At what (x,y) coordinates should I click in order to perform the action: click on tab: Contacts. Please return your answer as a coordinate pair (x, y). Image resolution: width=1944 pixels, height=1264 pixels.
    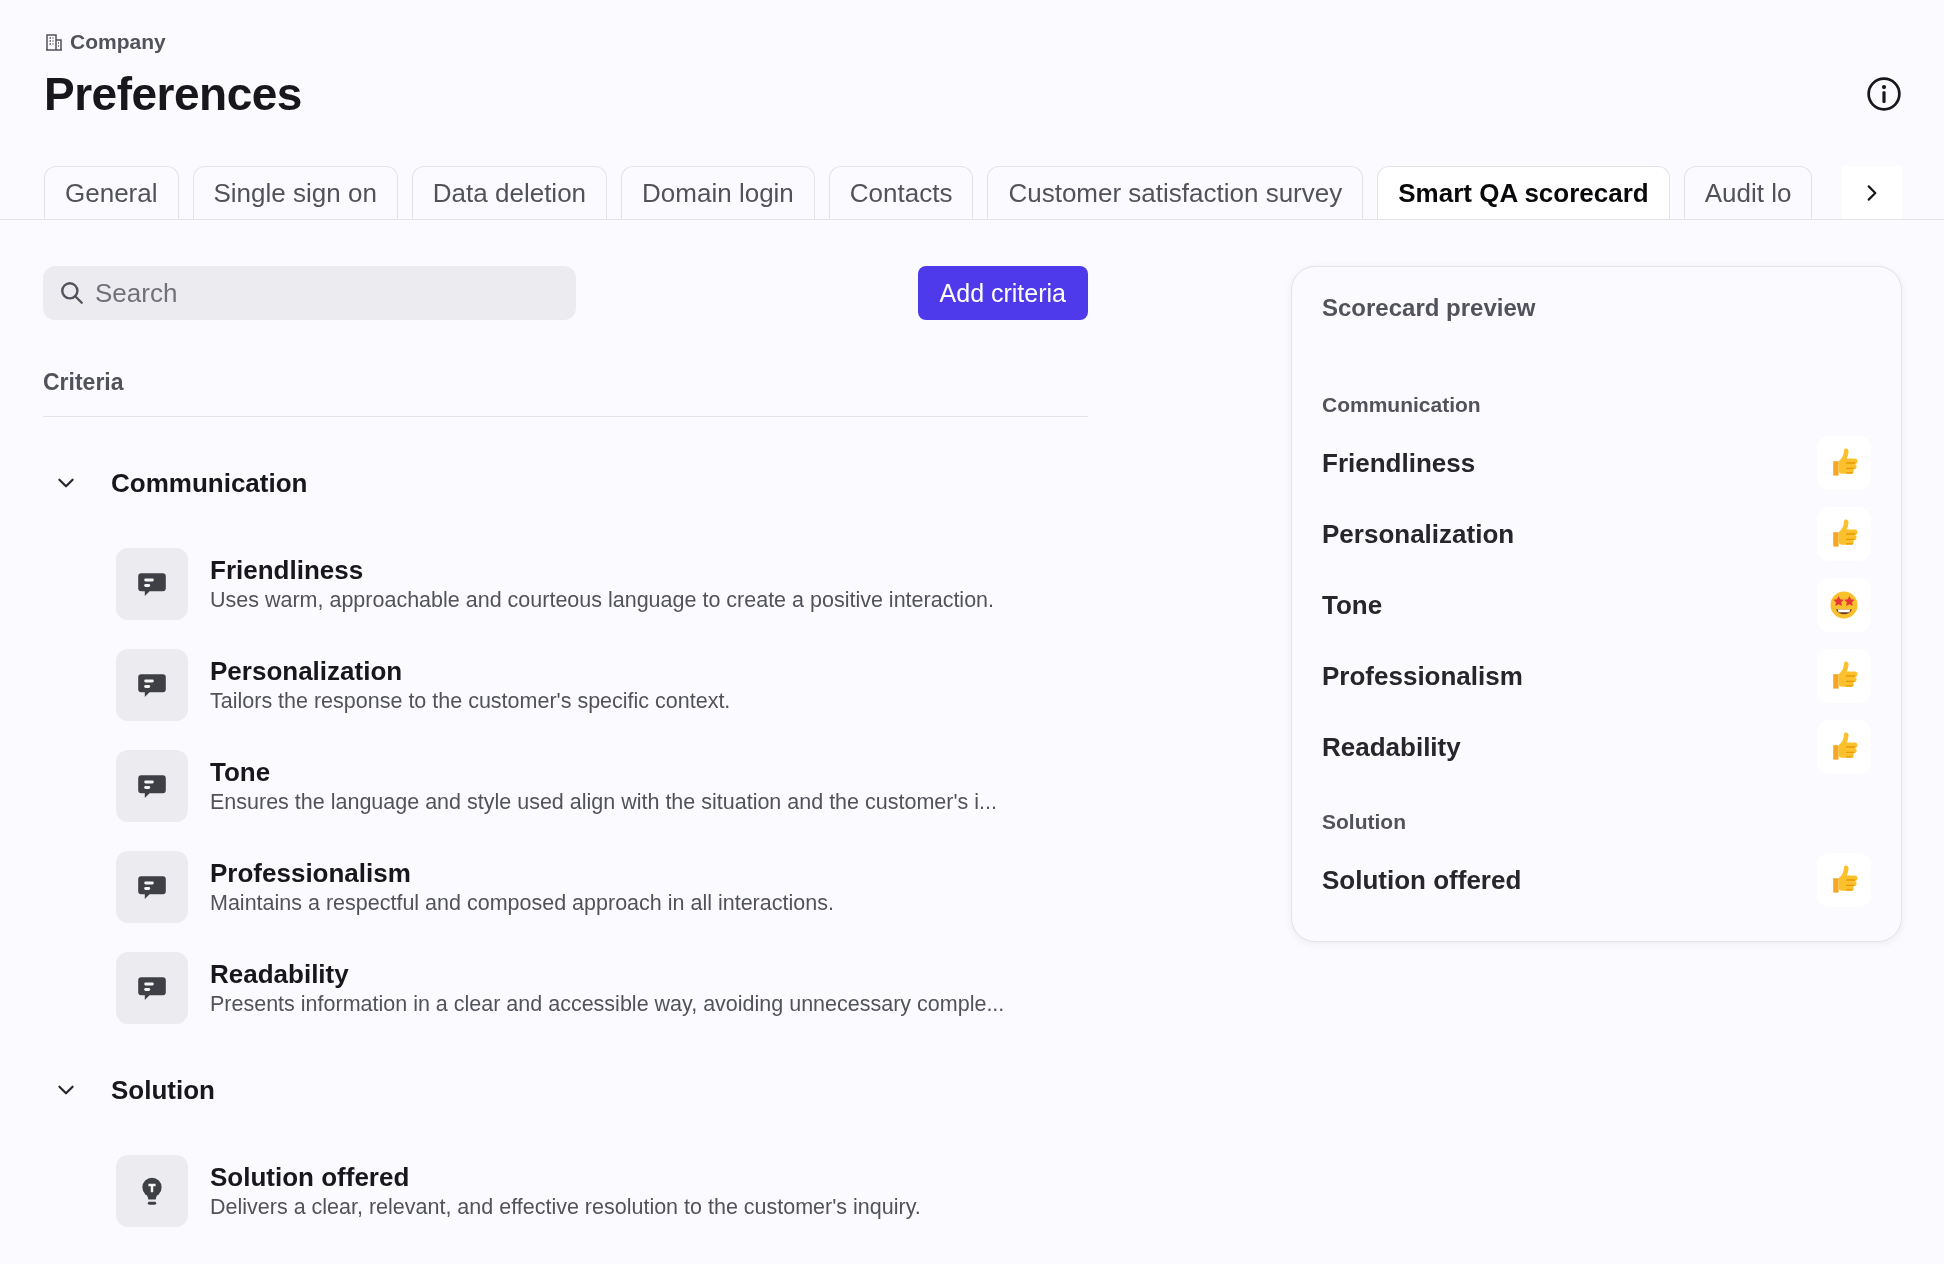
    Looking at the image, I should click on (901, 192).